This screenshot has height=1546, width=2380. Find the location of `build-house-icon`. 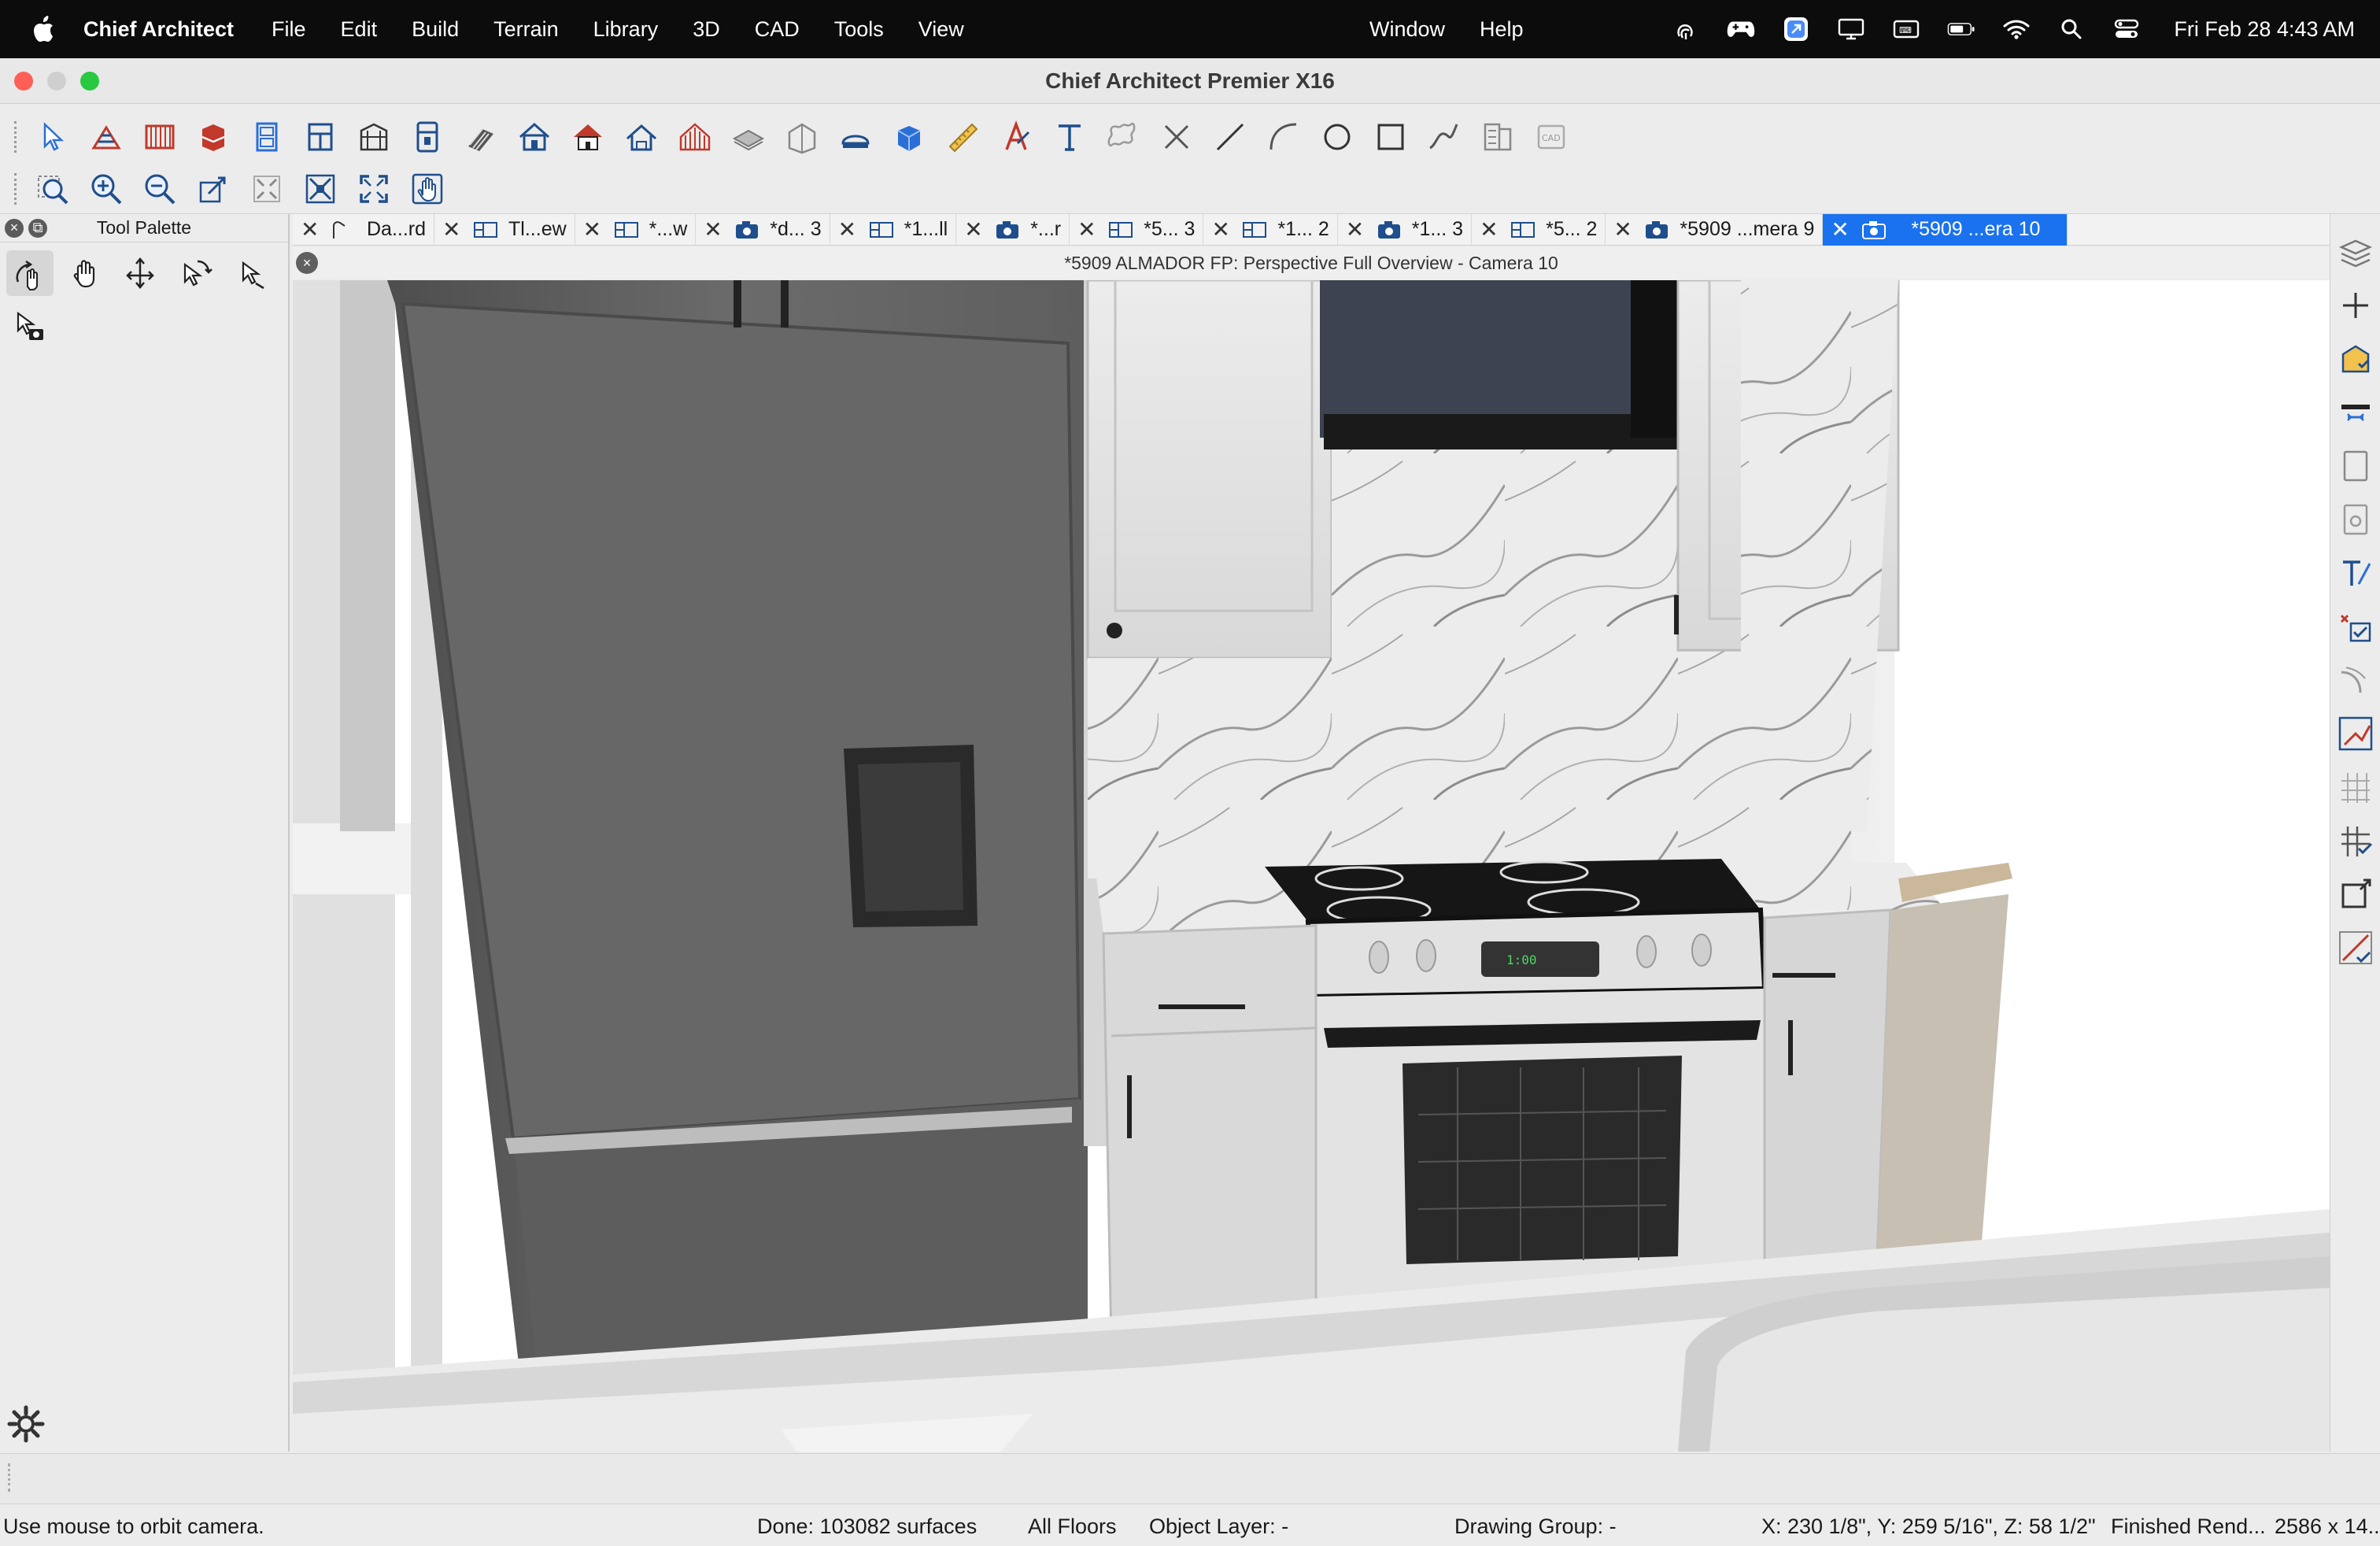

build-house-icon is located at coordinates (534, 137).